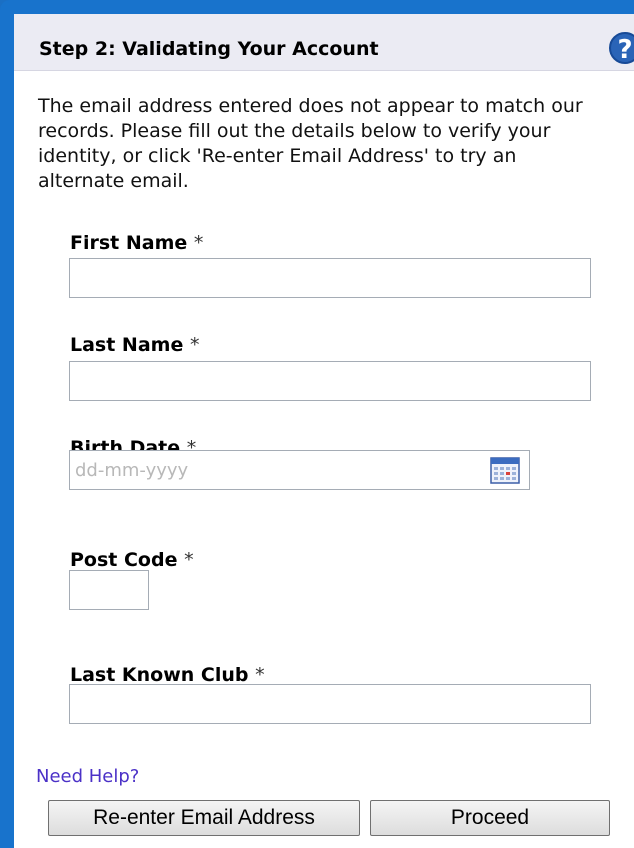 Image resolution: width=634 pixels, height=848 pixels. Describe the element at coordinates (209, 49) in the screenshot. I see `panel-title: Step 2: Validating Your Account` at that location.